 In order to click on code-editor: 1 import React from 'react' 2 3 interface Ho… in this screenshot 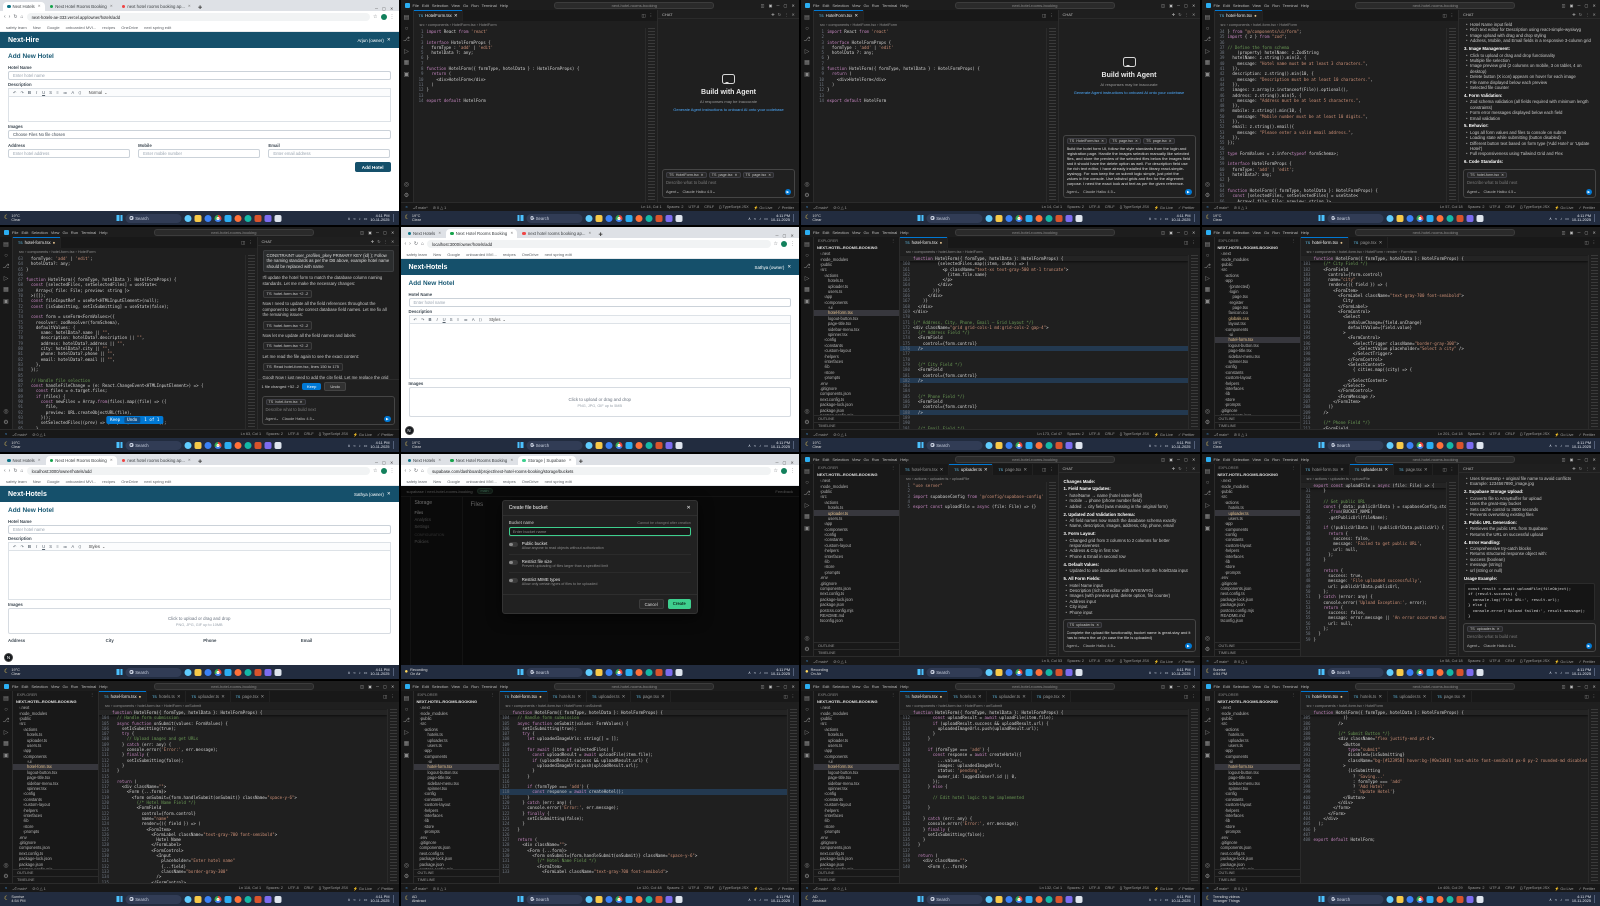, I will do `click(936, 115)`.